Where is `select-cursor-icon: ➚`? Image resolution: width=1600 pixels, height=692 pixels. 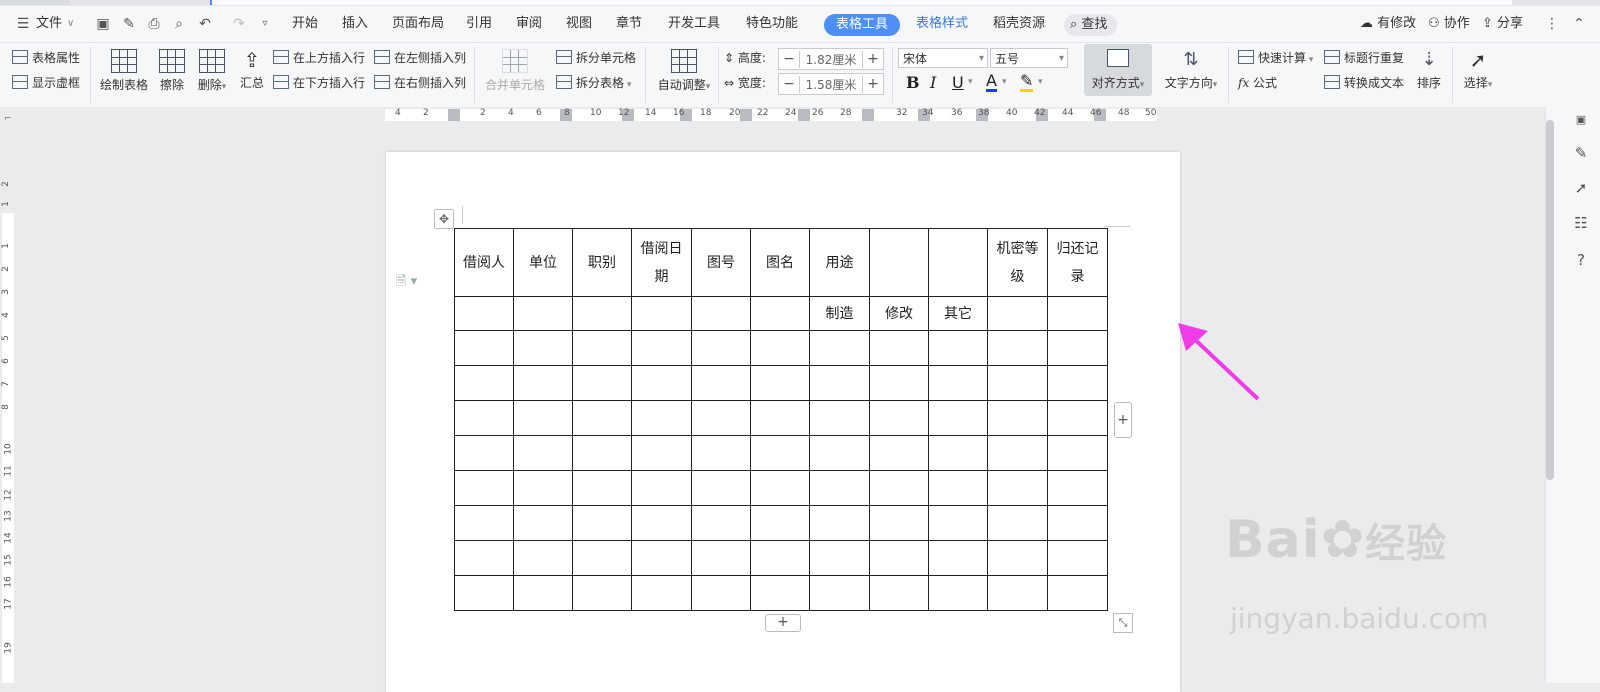 select-cursor-icon: ➚ is located at coordinates (1581, 188).